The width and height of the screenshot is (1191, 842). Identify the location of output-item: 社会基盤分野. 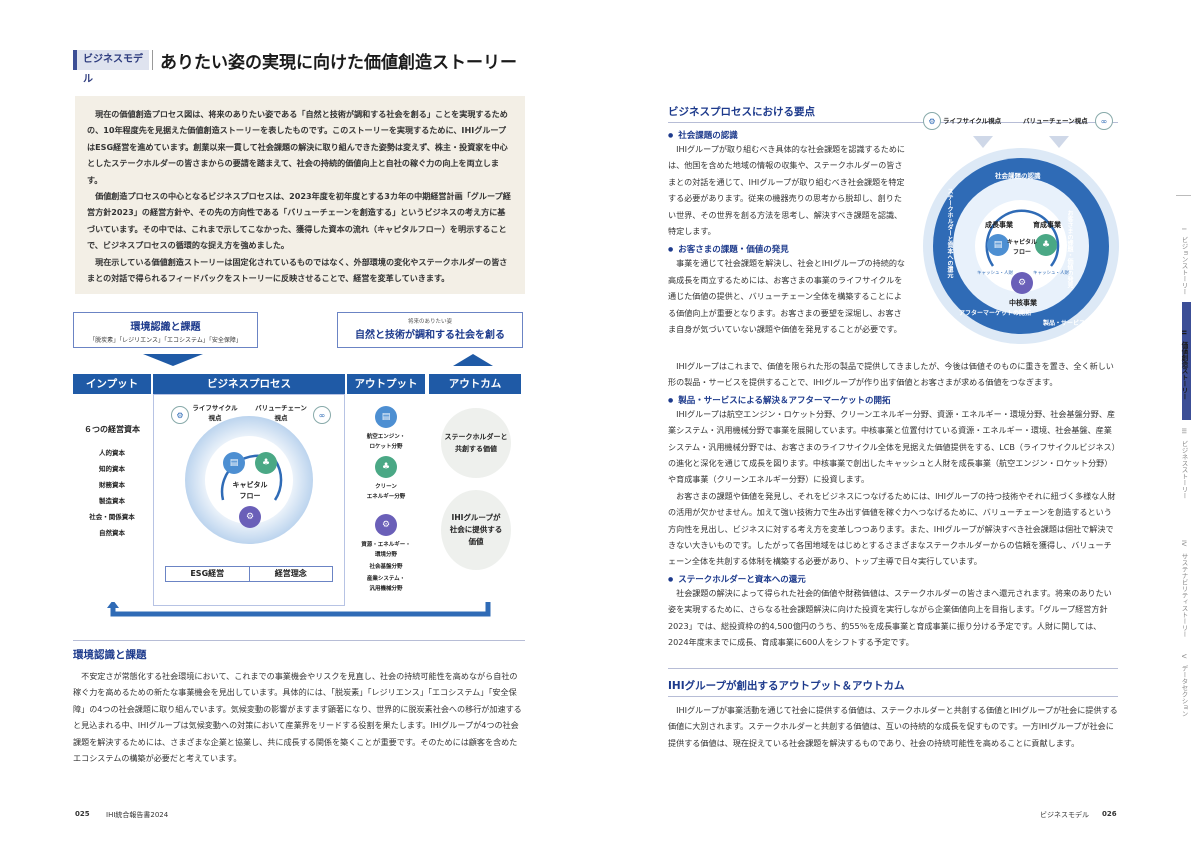
(386, 567).